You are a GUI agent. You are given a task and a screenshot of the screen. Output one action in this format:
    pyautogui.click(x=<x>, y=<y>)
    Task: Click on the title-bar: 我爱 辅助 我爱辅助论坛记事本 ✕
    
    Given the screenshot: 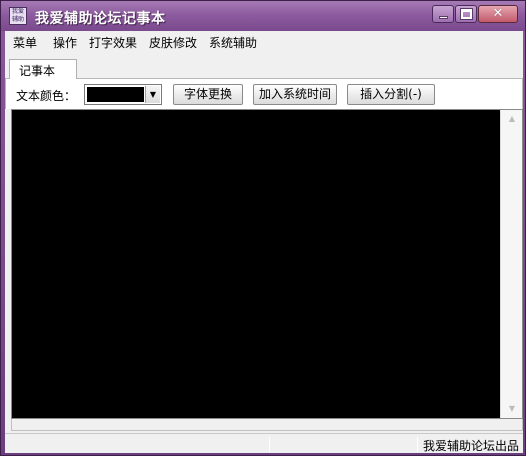 What is the action you would take?
    pyautogui.click(x=263, y=16)
    